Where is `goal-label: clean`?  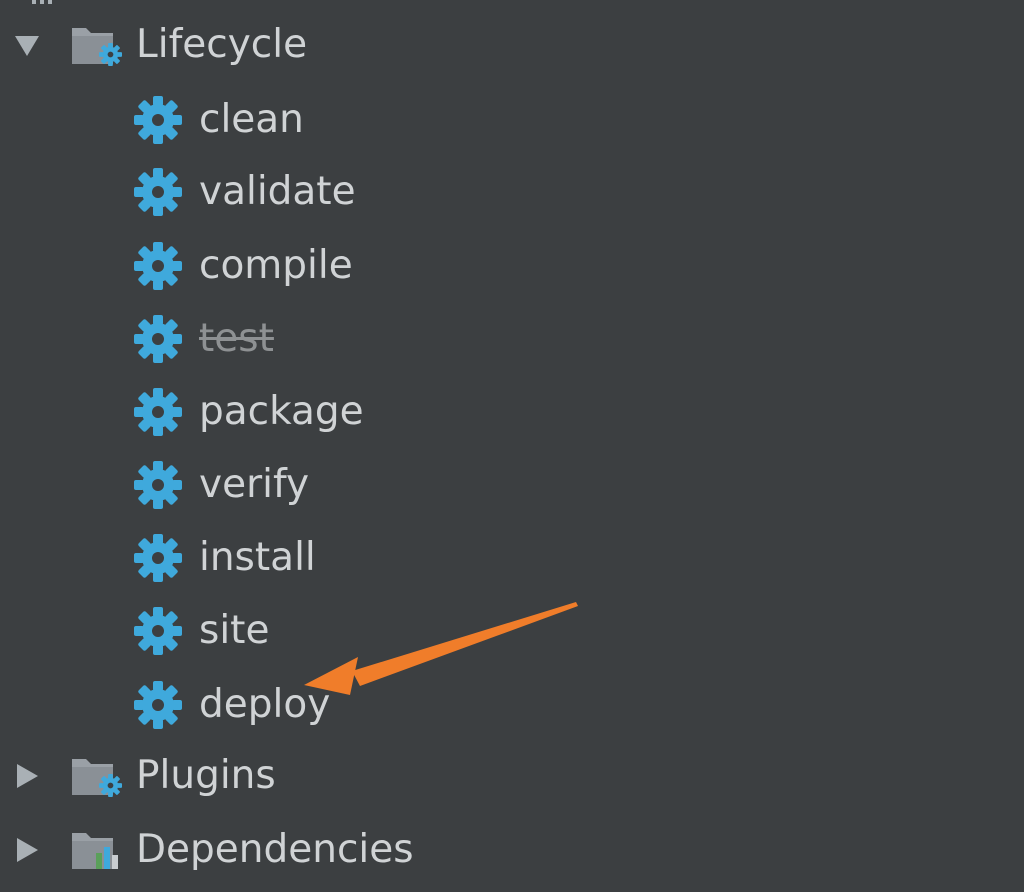
goal-label: clean is located at coordinates (251, 119).